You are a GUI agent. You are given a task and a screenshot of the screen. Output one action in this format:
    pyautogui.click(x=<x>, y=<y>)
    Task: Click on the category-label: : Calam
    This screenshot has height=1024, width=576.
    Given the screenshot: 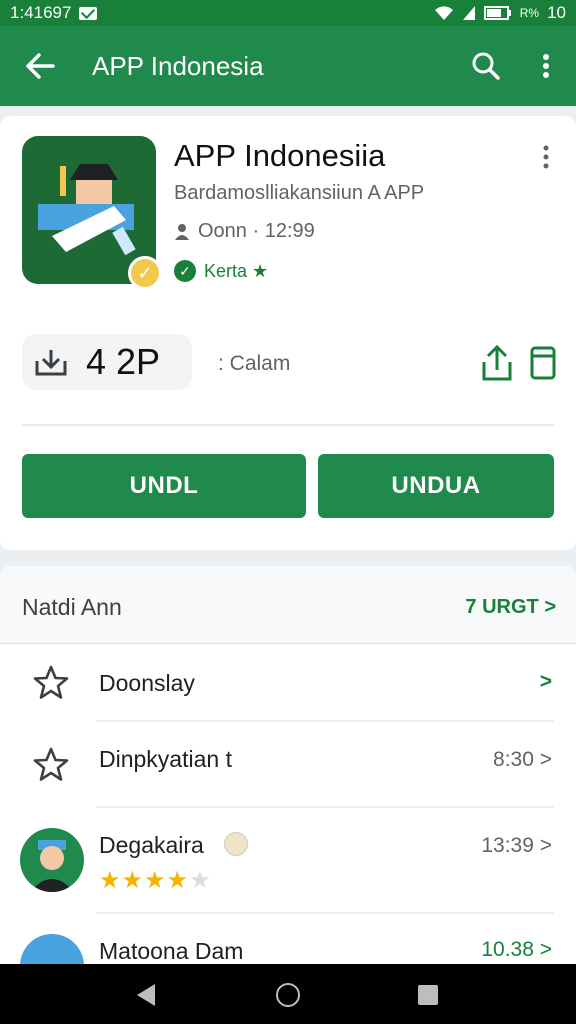 What is the action you would take?
    pyautogui.click(x=254, y=363)
    